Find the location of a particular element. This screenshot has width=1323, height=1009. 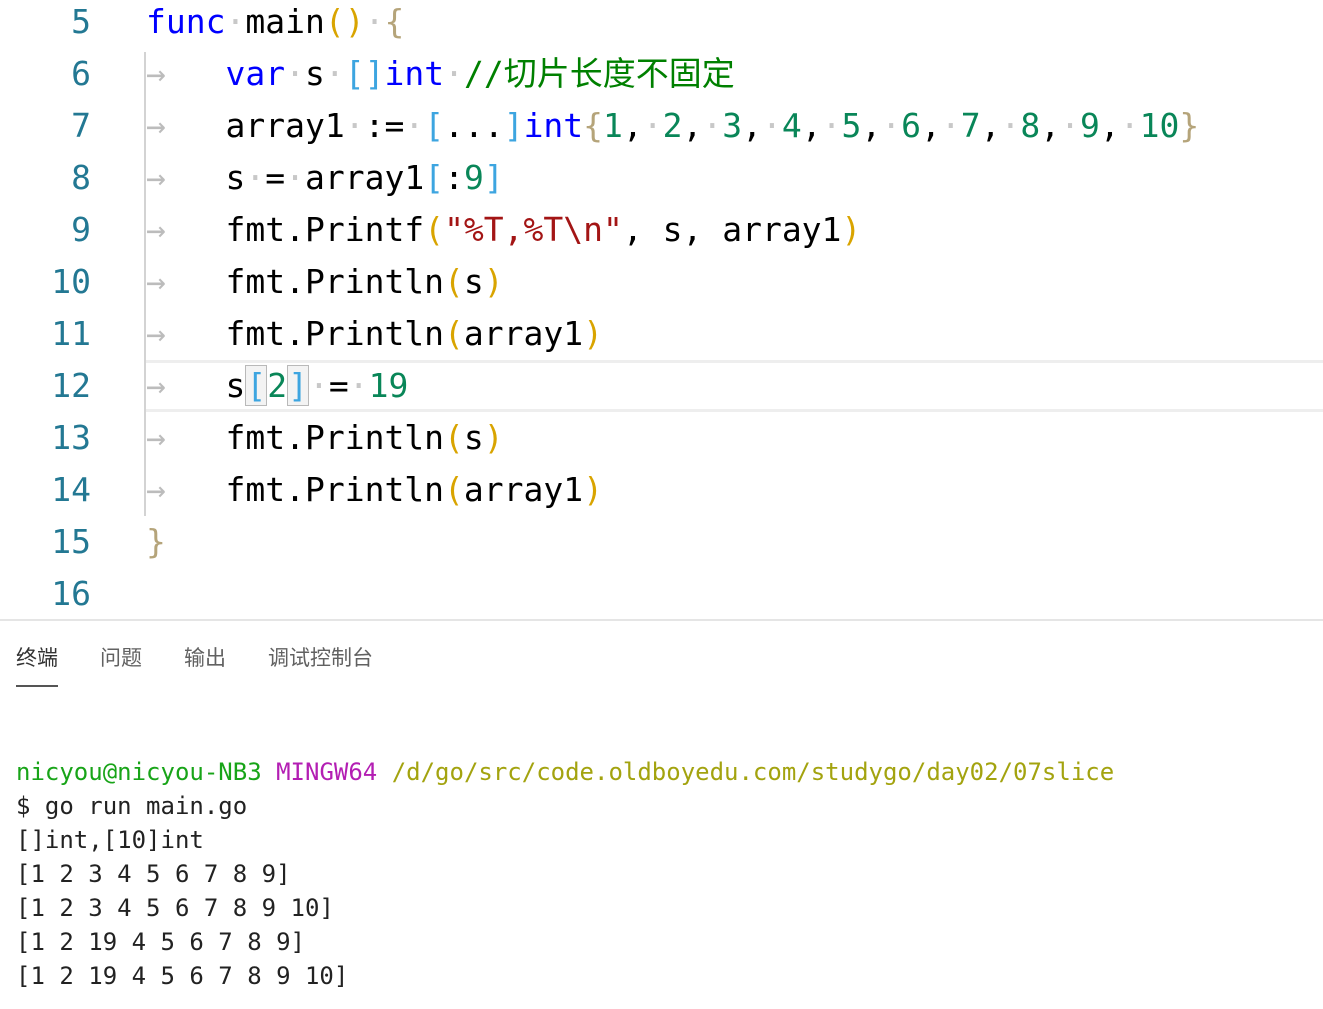

terminal-output-line: [1 2 19 4 5 6 7 8 9 10] is located at coordinates (182, 976).